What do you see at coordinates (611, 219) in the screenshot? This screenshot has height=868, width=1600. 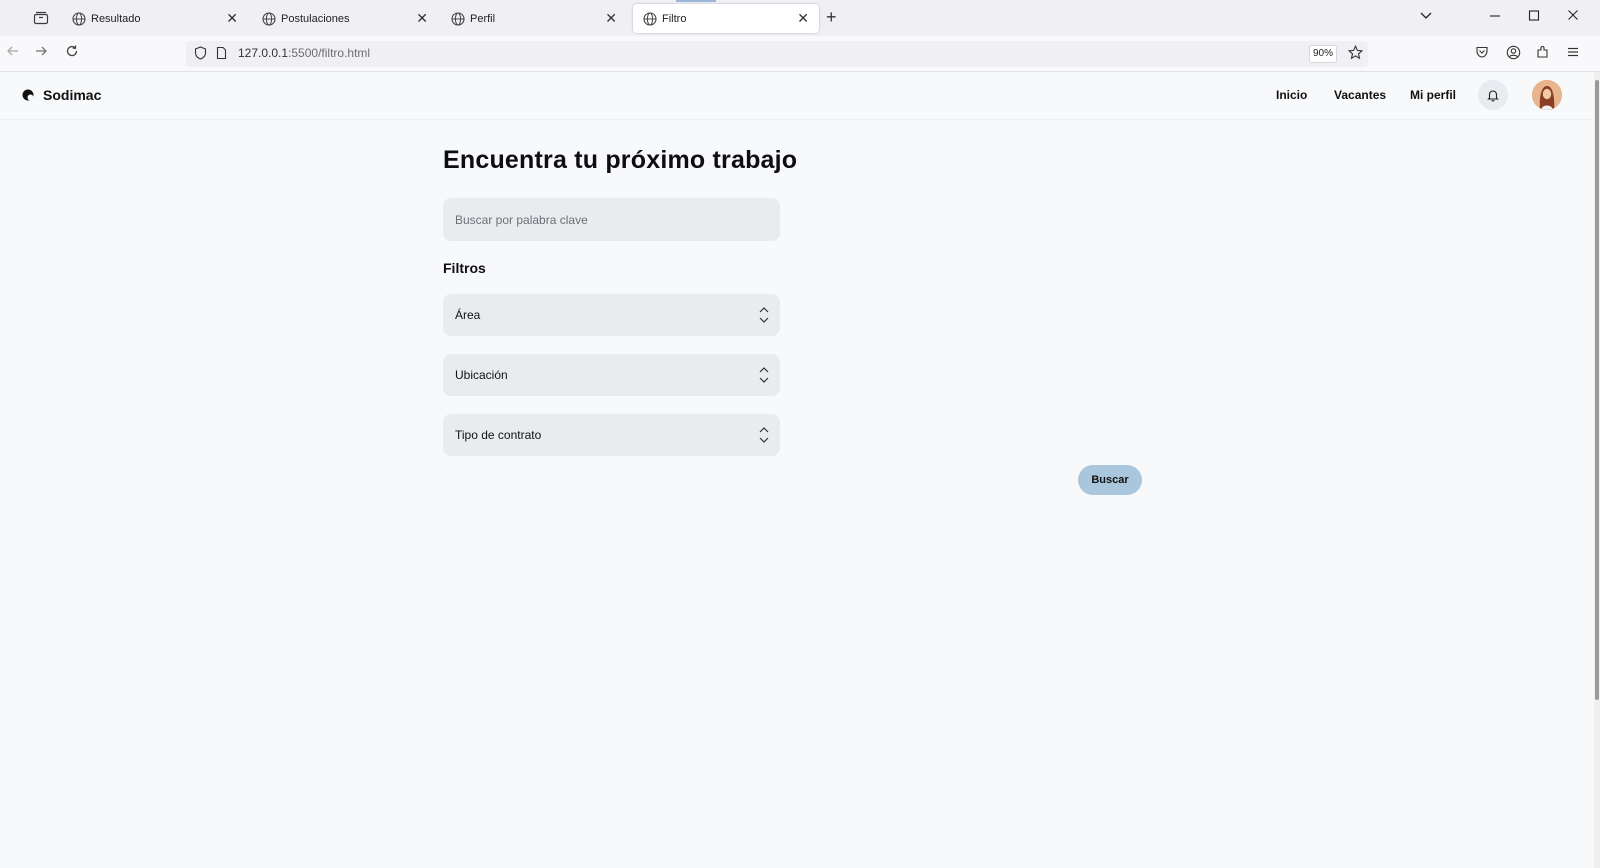 I see `keyword-search-input` at bounding box center [611, 219].